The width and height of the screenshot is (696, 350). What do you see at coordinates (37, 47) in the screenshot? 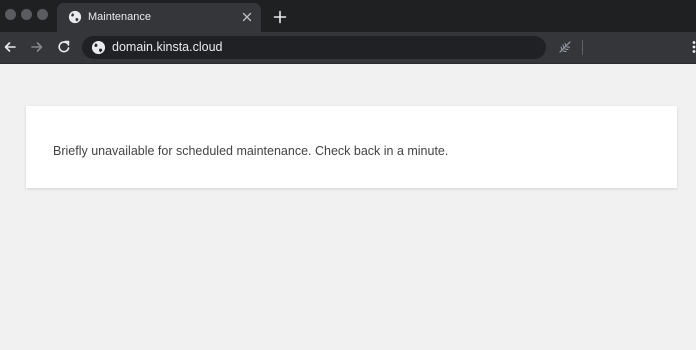
I see `arrow-right-icon` at bounding box center [37, 47].